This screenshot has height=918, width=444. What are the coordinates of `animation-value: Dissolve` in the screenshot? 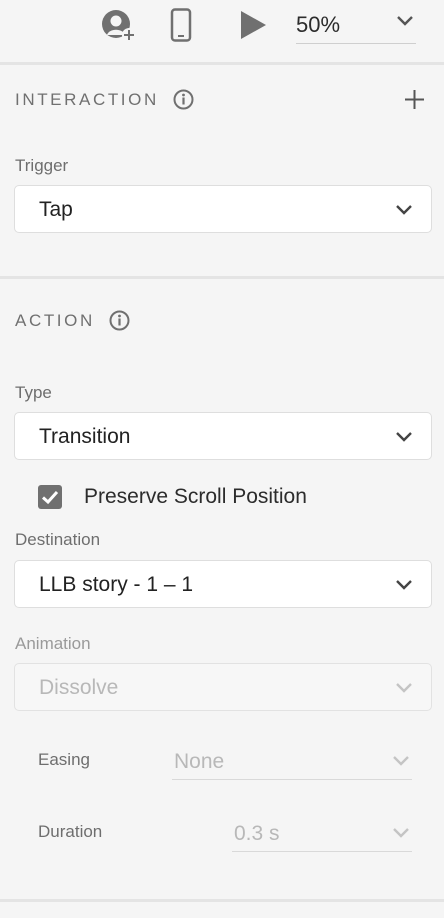 It's located at (79, 687).